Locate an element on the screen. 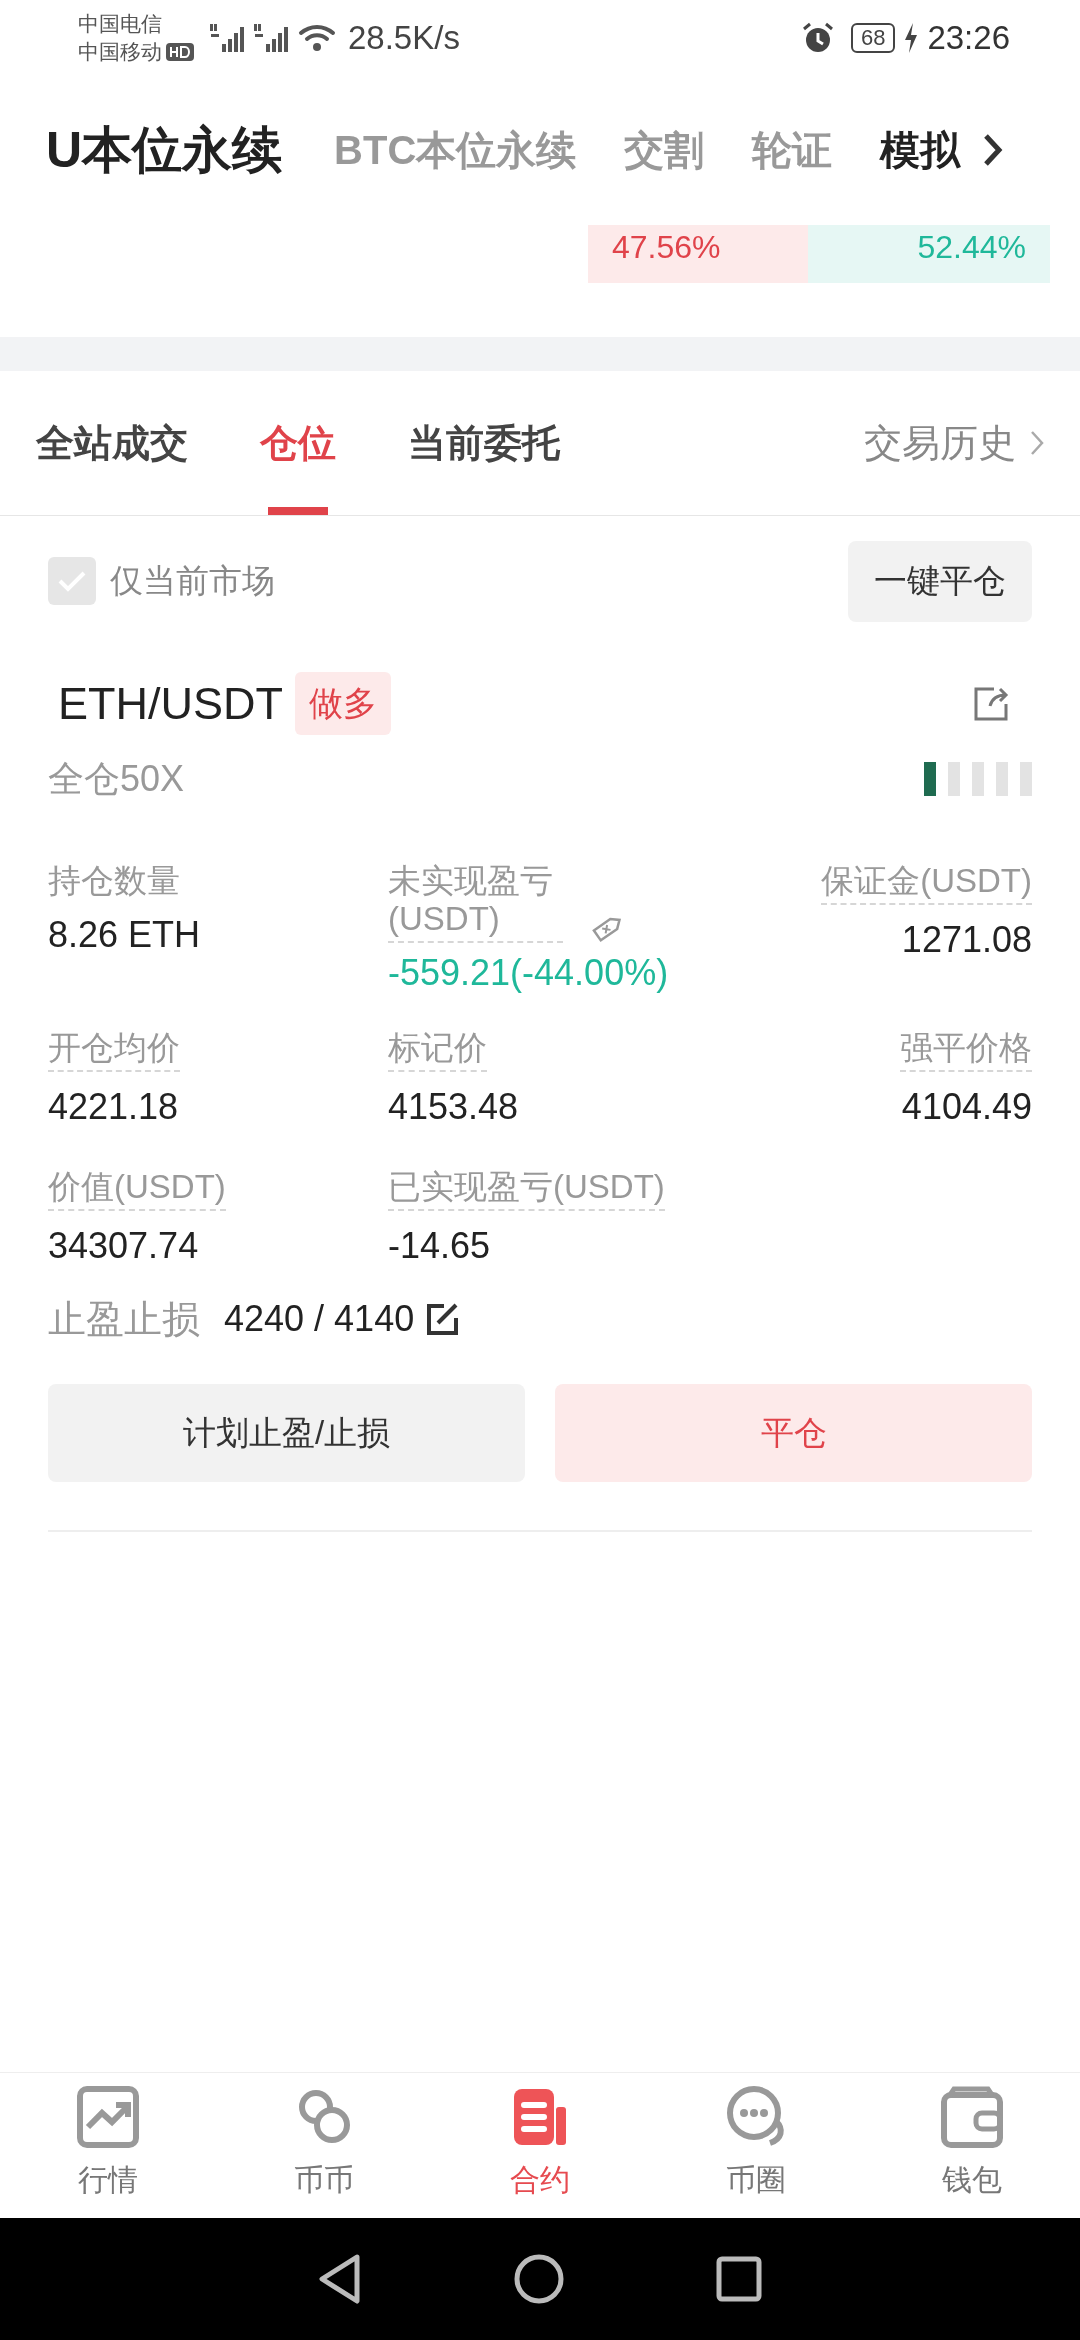 The width and height of the screenshot is (1080, 2340). history-link: 交易历史 is located at coordinates (954, 443).